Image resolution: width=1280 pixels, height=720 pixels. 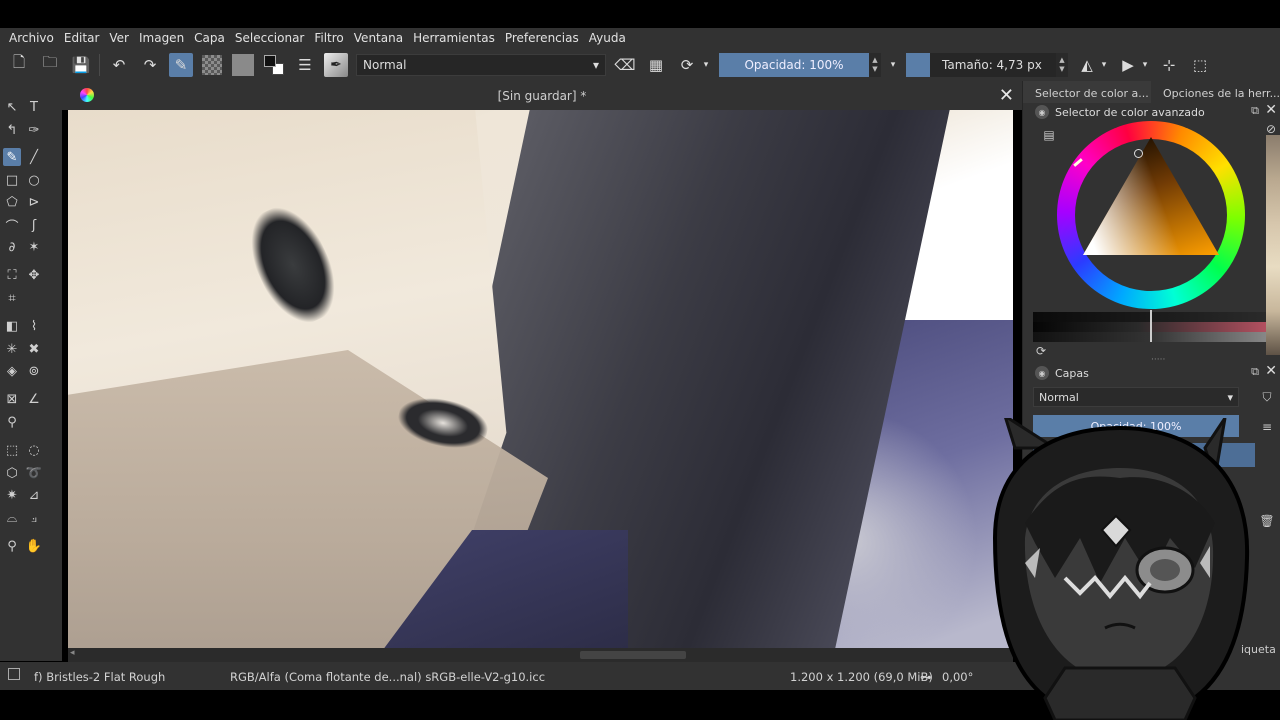 What do you see at coordinates (687, 65) in the screenshot?
I see `reload-preset-icon: ⟳` at bounding box center [687, 65].